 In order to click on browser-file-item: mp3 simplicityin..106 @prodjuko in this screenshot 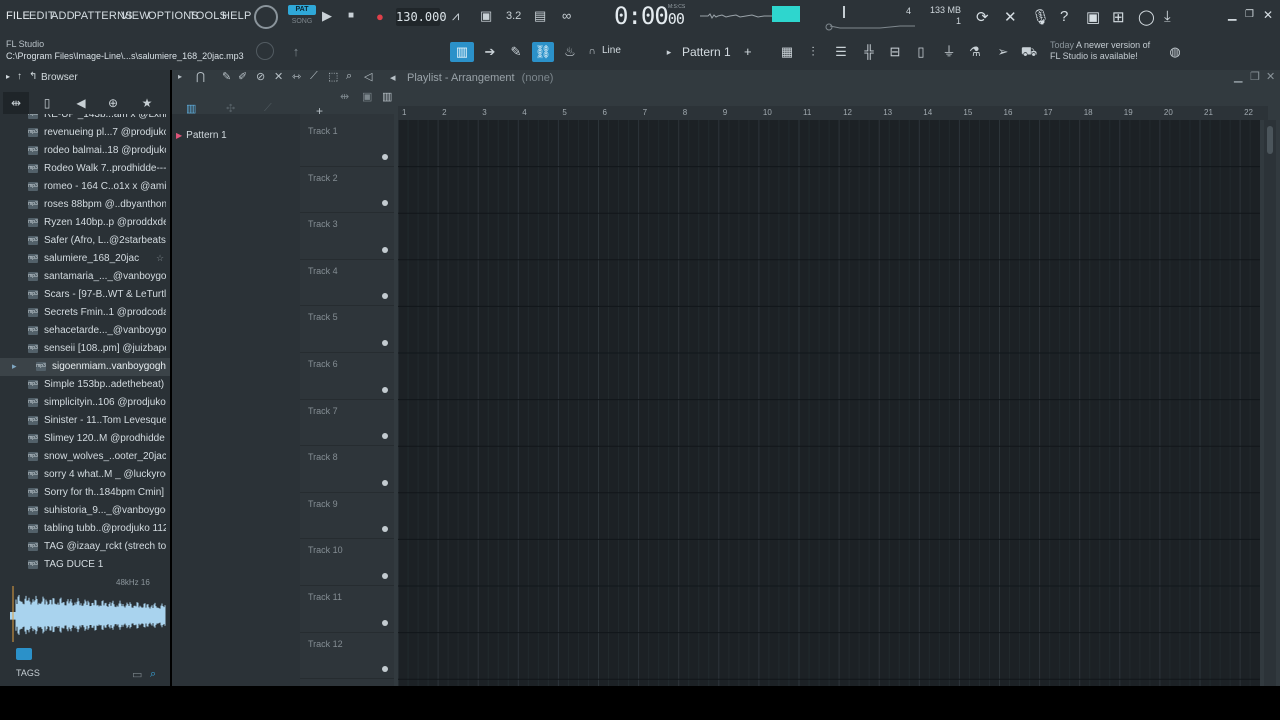, I will do `click(85, 403)`.